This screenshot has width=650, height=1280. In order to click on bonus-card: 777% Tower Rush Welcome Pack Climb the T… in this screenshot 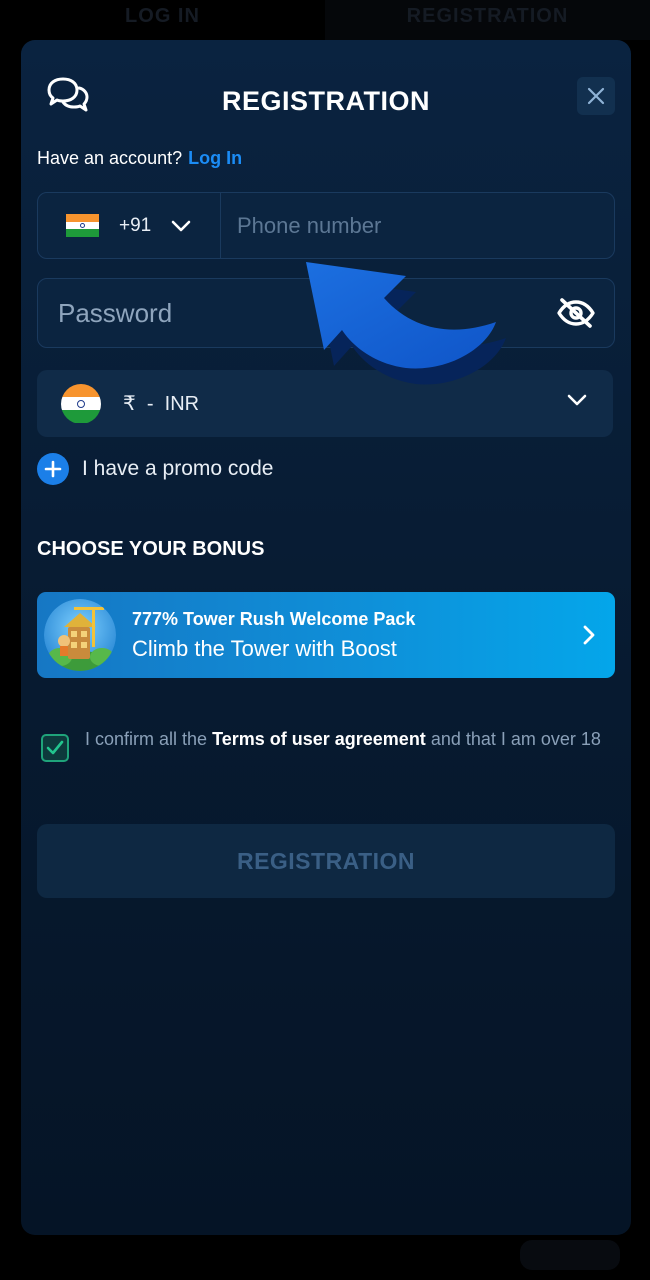, I will do `click(326, 635)`.